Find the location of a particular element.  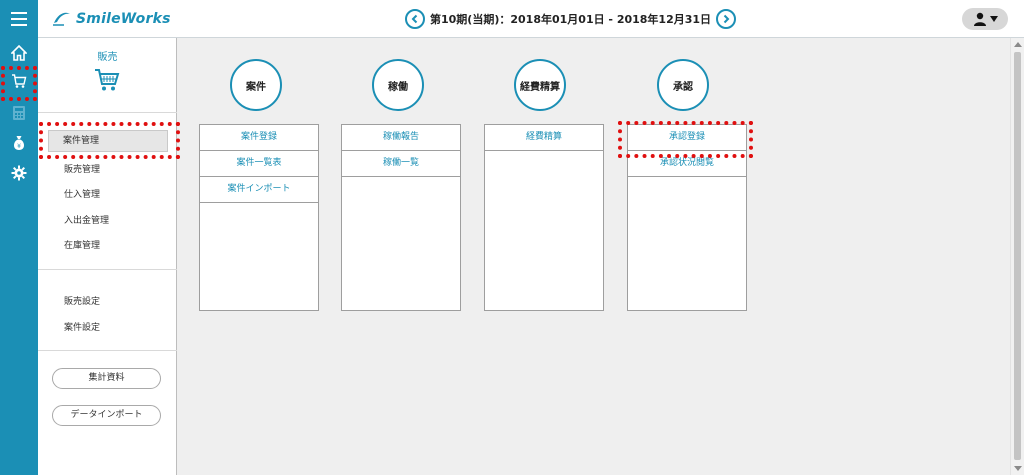

column-header-approval: 承認 is located at coordinates (683, 85).